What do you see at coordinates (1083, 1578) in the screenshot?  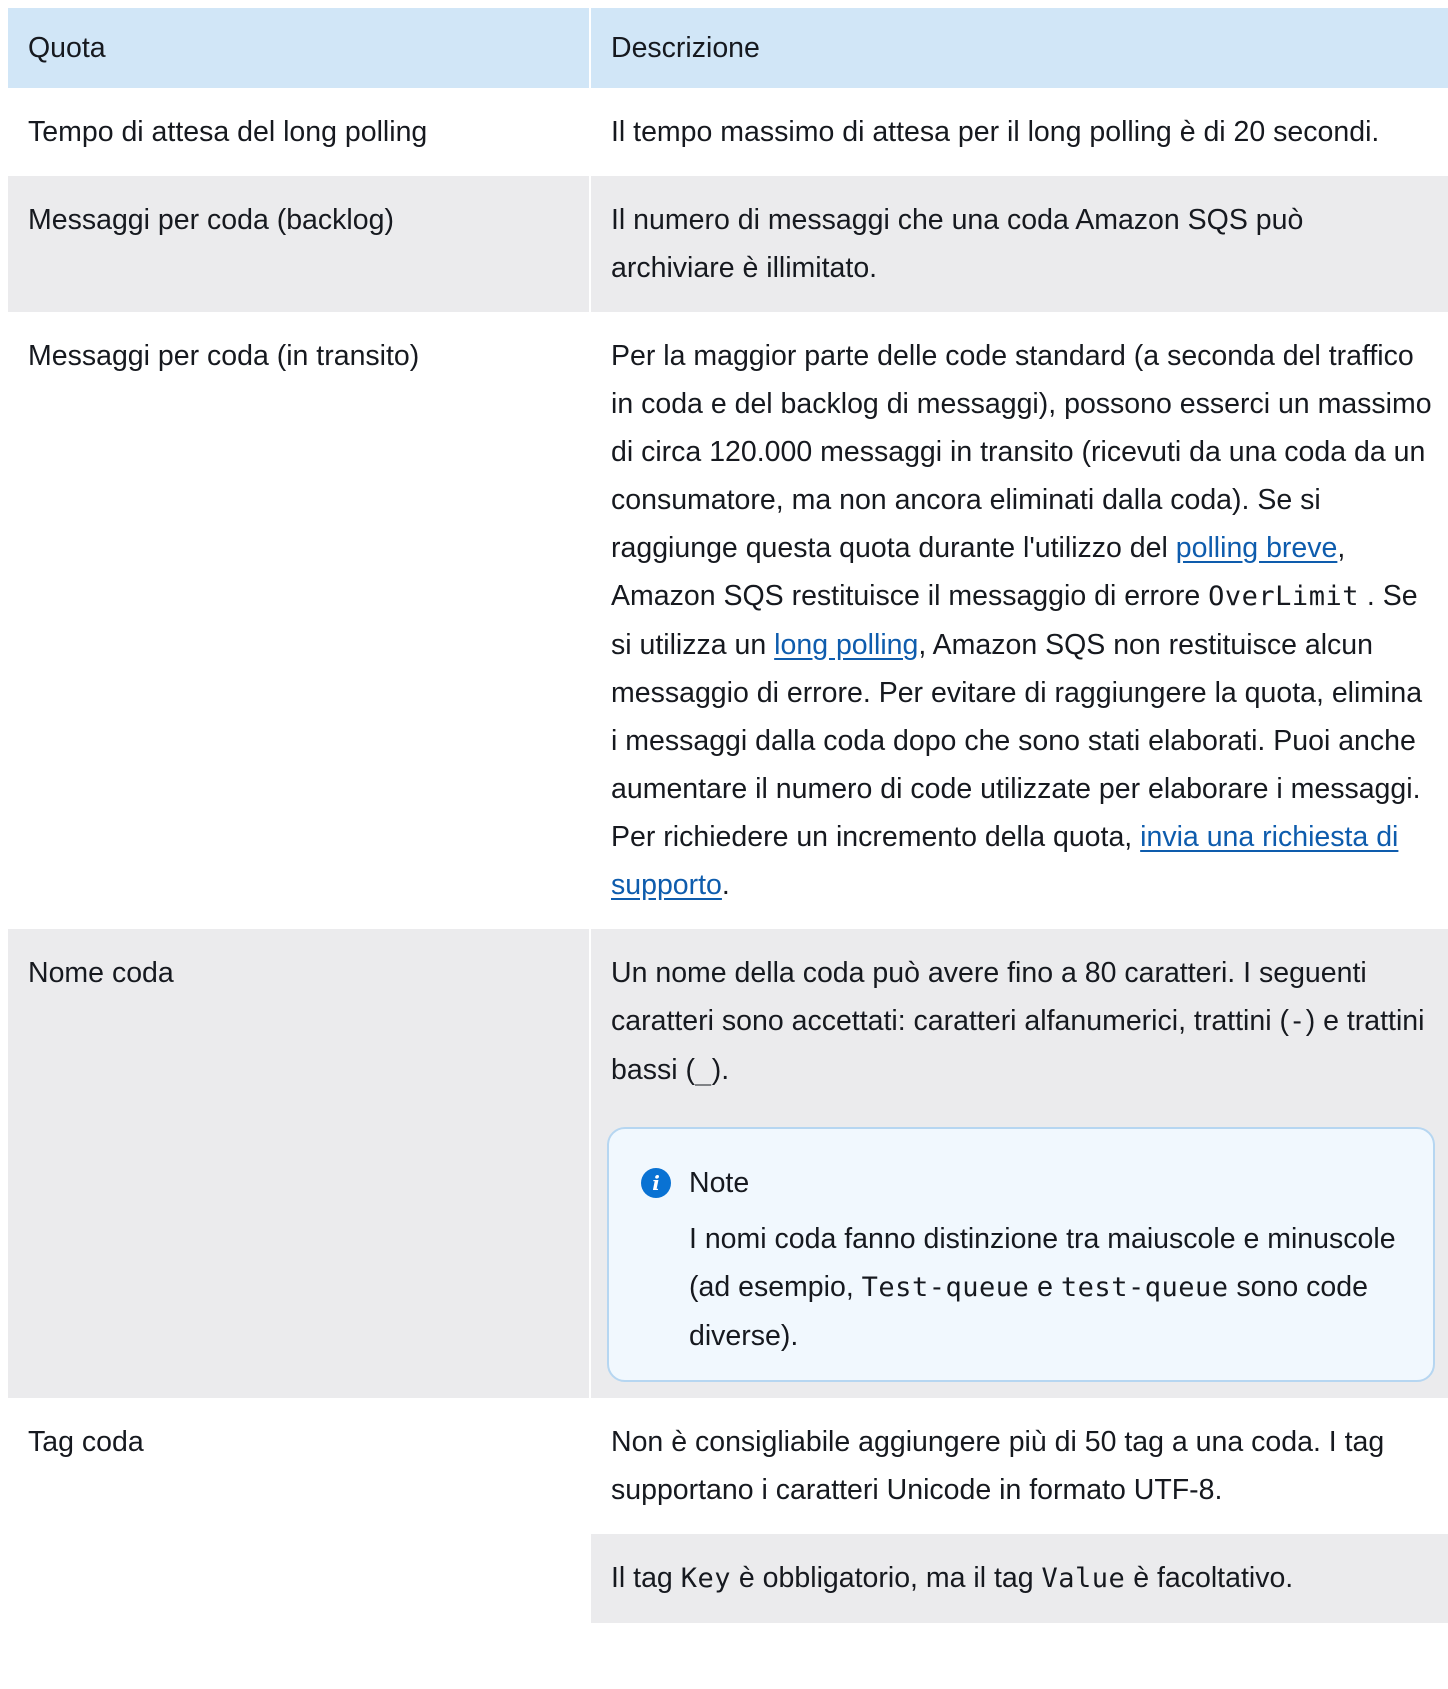 I see `value-code: Value` at bounding box center [1083, 1578].